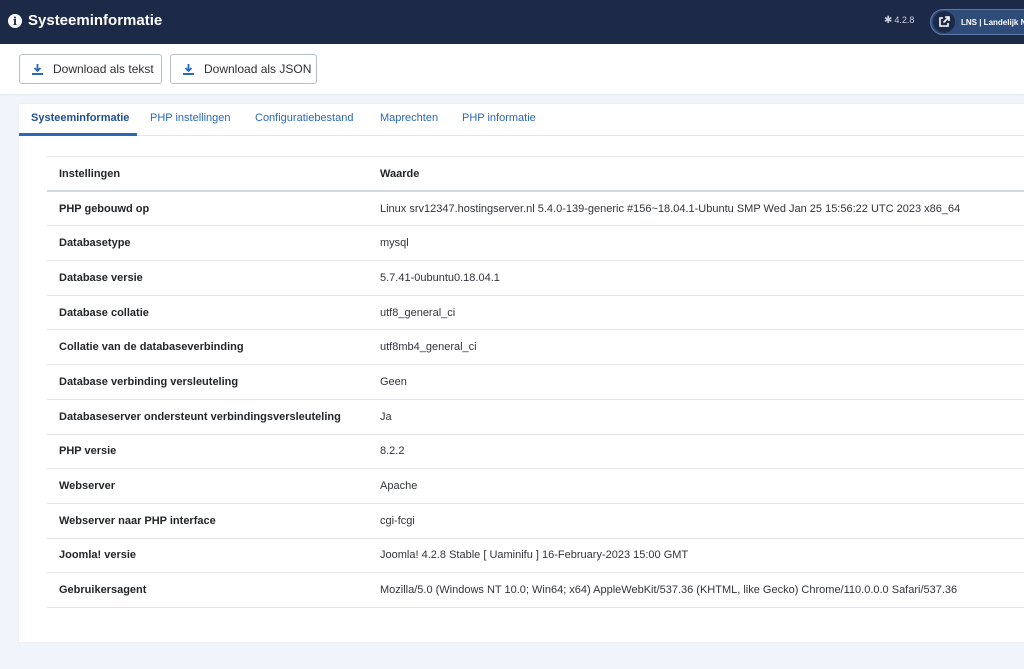  What do you see at coordinates (702, 416) in the screenshot?
I see `setting-value: Ja` at bounding box center [702, 416].